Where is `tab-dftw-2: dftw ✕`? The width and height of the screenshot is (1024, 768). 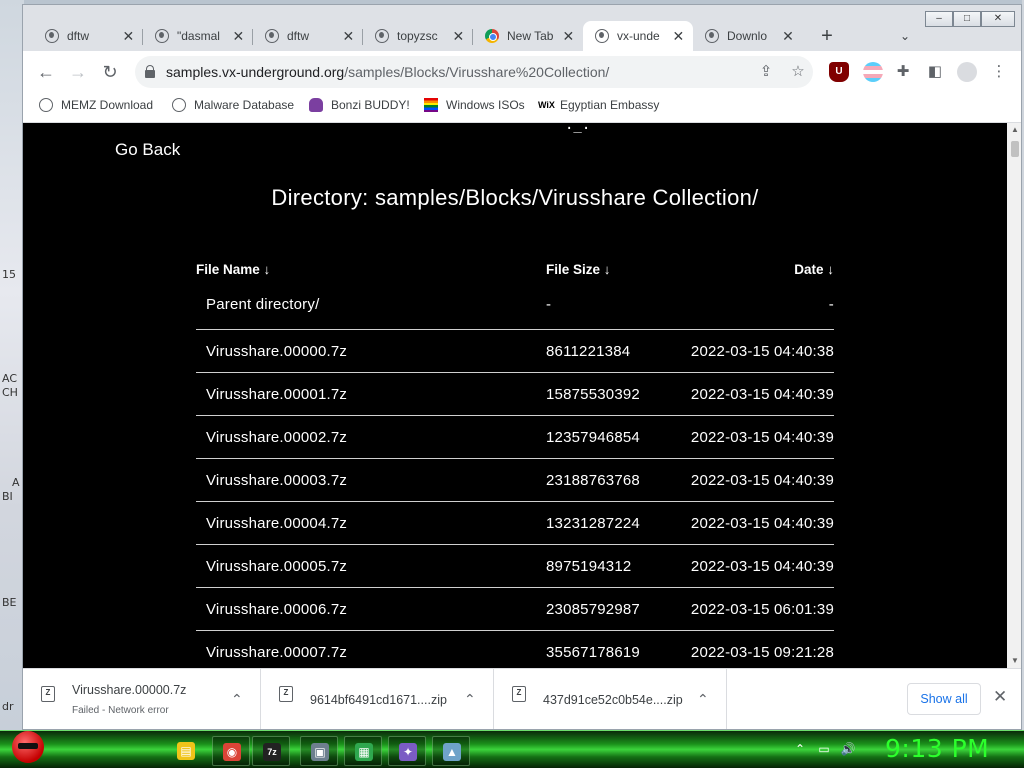 tab-dftw-2: dftw ✕ is located at coordinates (308, 36).